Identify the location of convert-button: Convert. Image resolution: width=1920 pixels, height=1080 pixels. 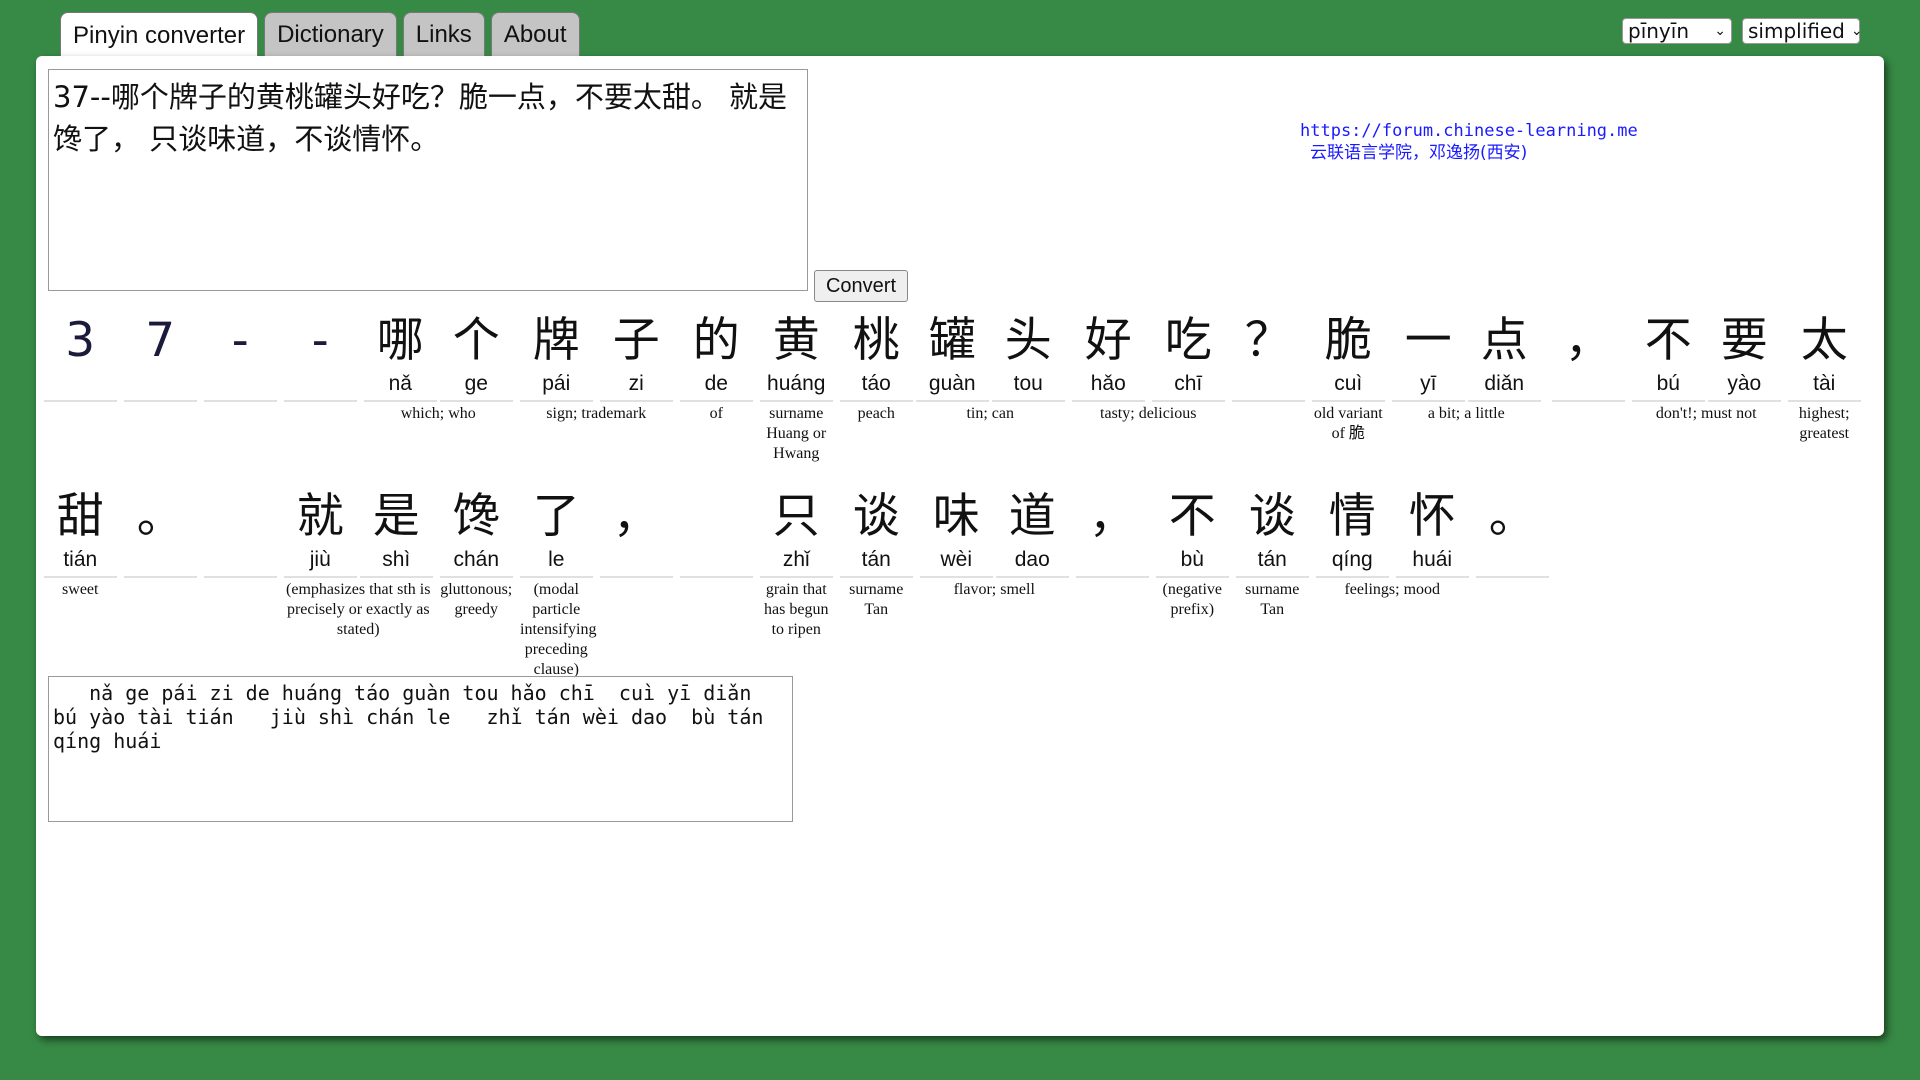
(861, 286).